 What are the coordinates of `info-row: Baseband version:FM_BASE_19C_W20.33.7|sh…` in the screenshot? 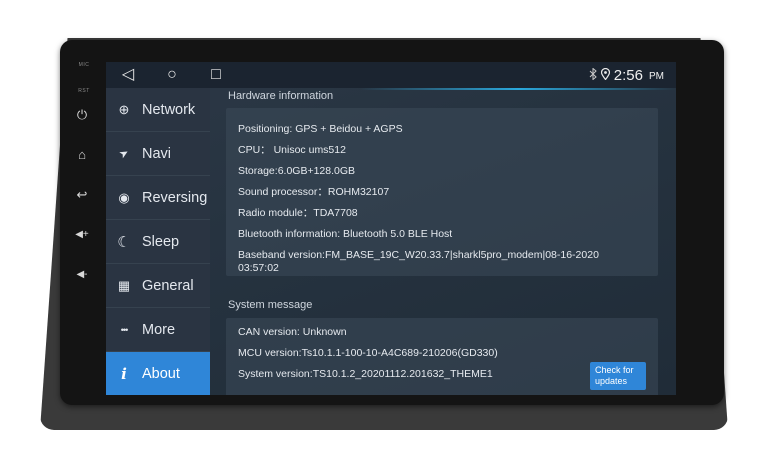 It's located at (418, 261).